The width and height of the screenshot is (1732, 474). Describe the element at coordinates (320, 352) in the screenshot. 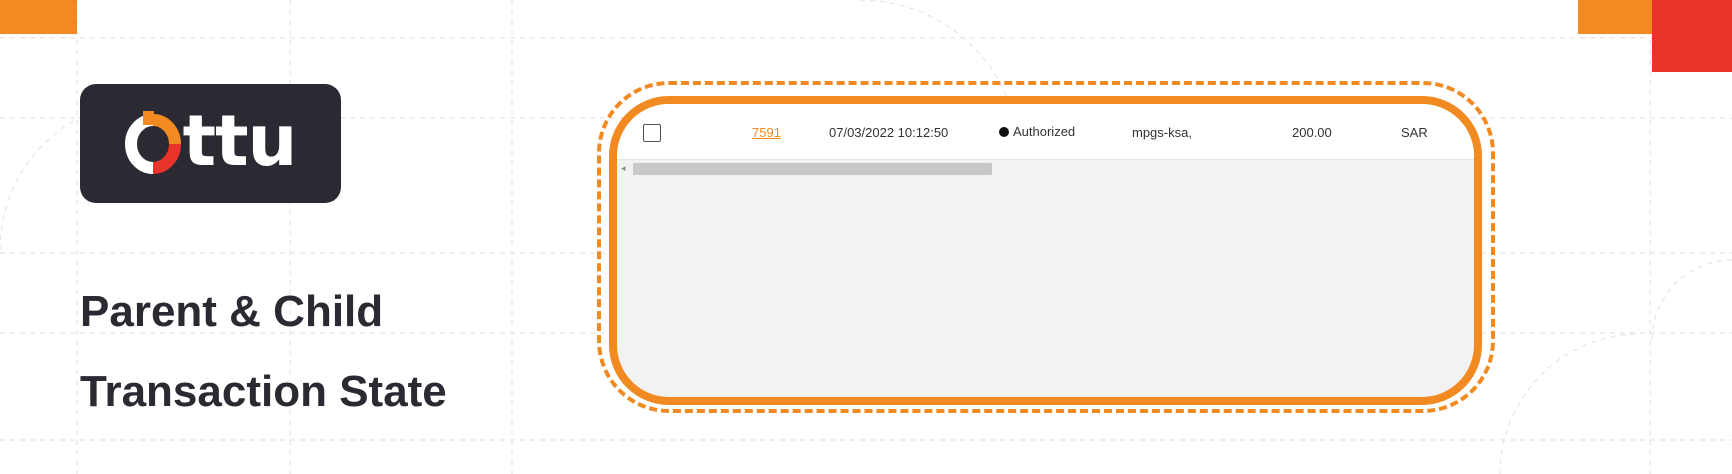

I see `page-headline: Parent & Child Transaction State` at that location.